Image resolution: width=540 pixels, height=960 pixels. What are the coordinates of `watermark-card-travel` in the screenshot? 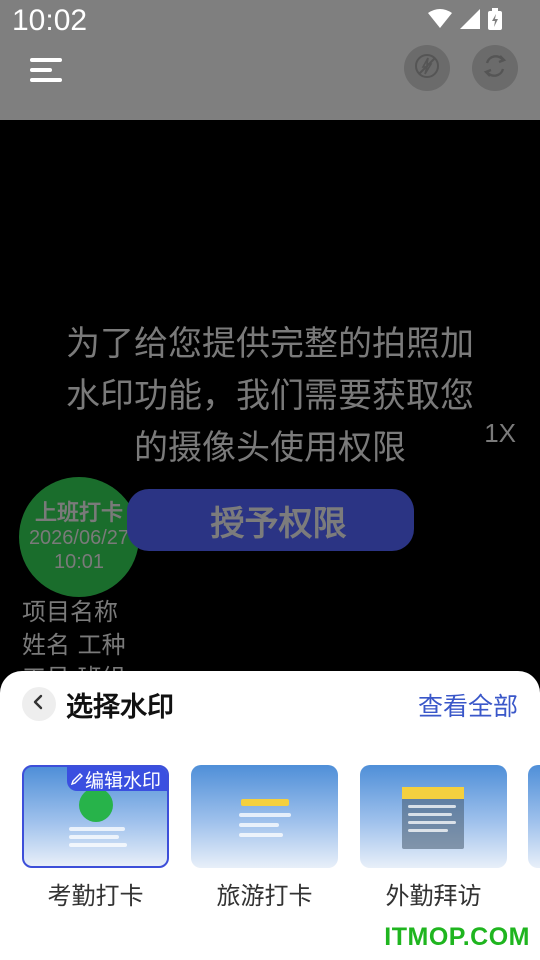 It's located at (264, 816).